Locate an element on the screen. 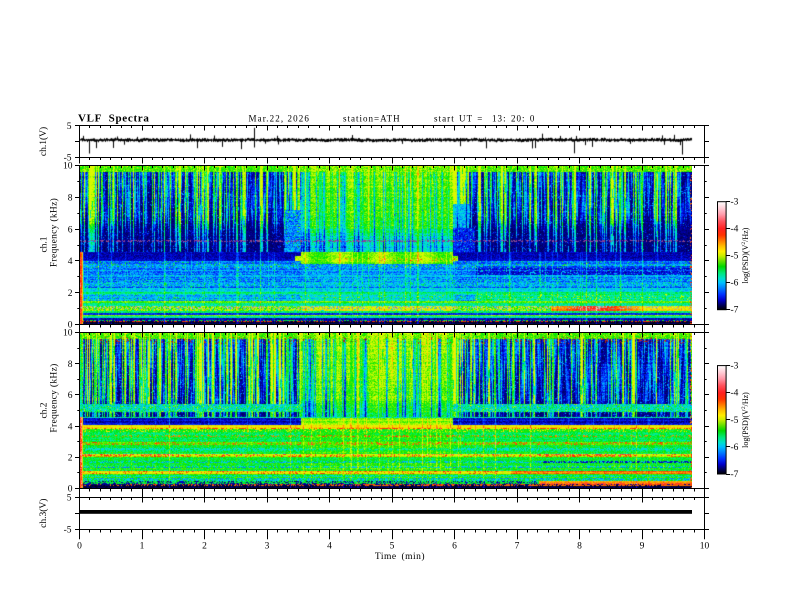  svg-text: ch.3(V) is located at coordinates (43, 513).